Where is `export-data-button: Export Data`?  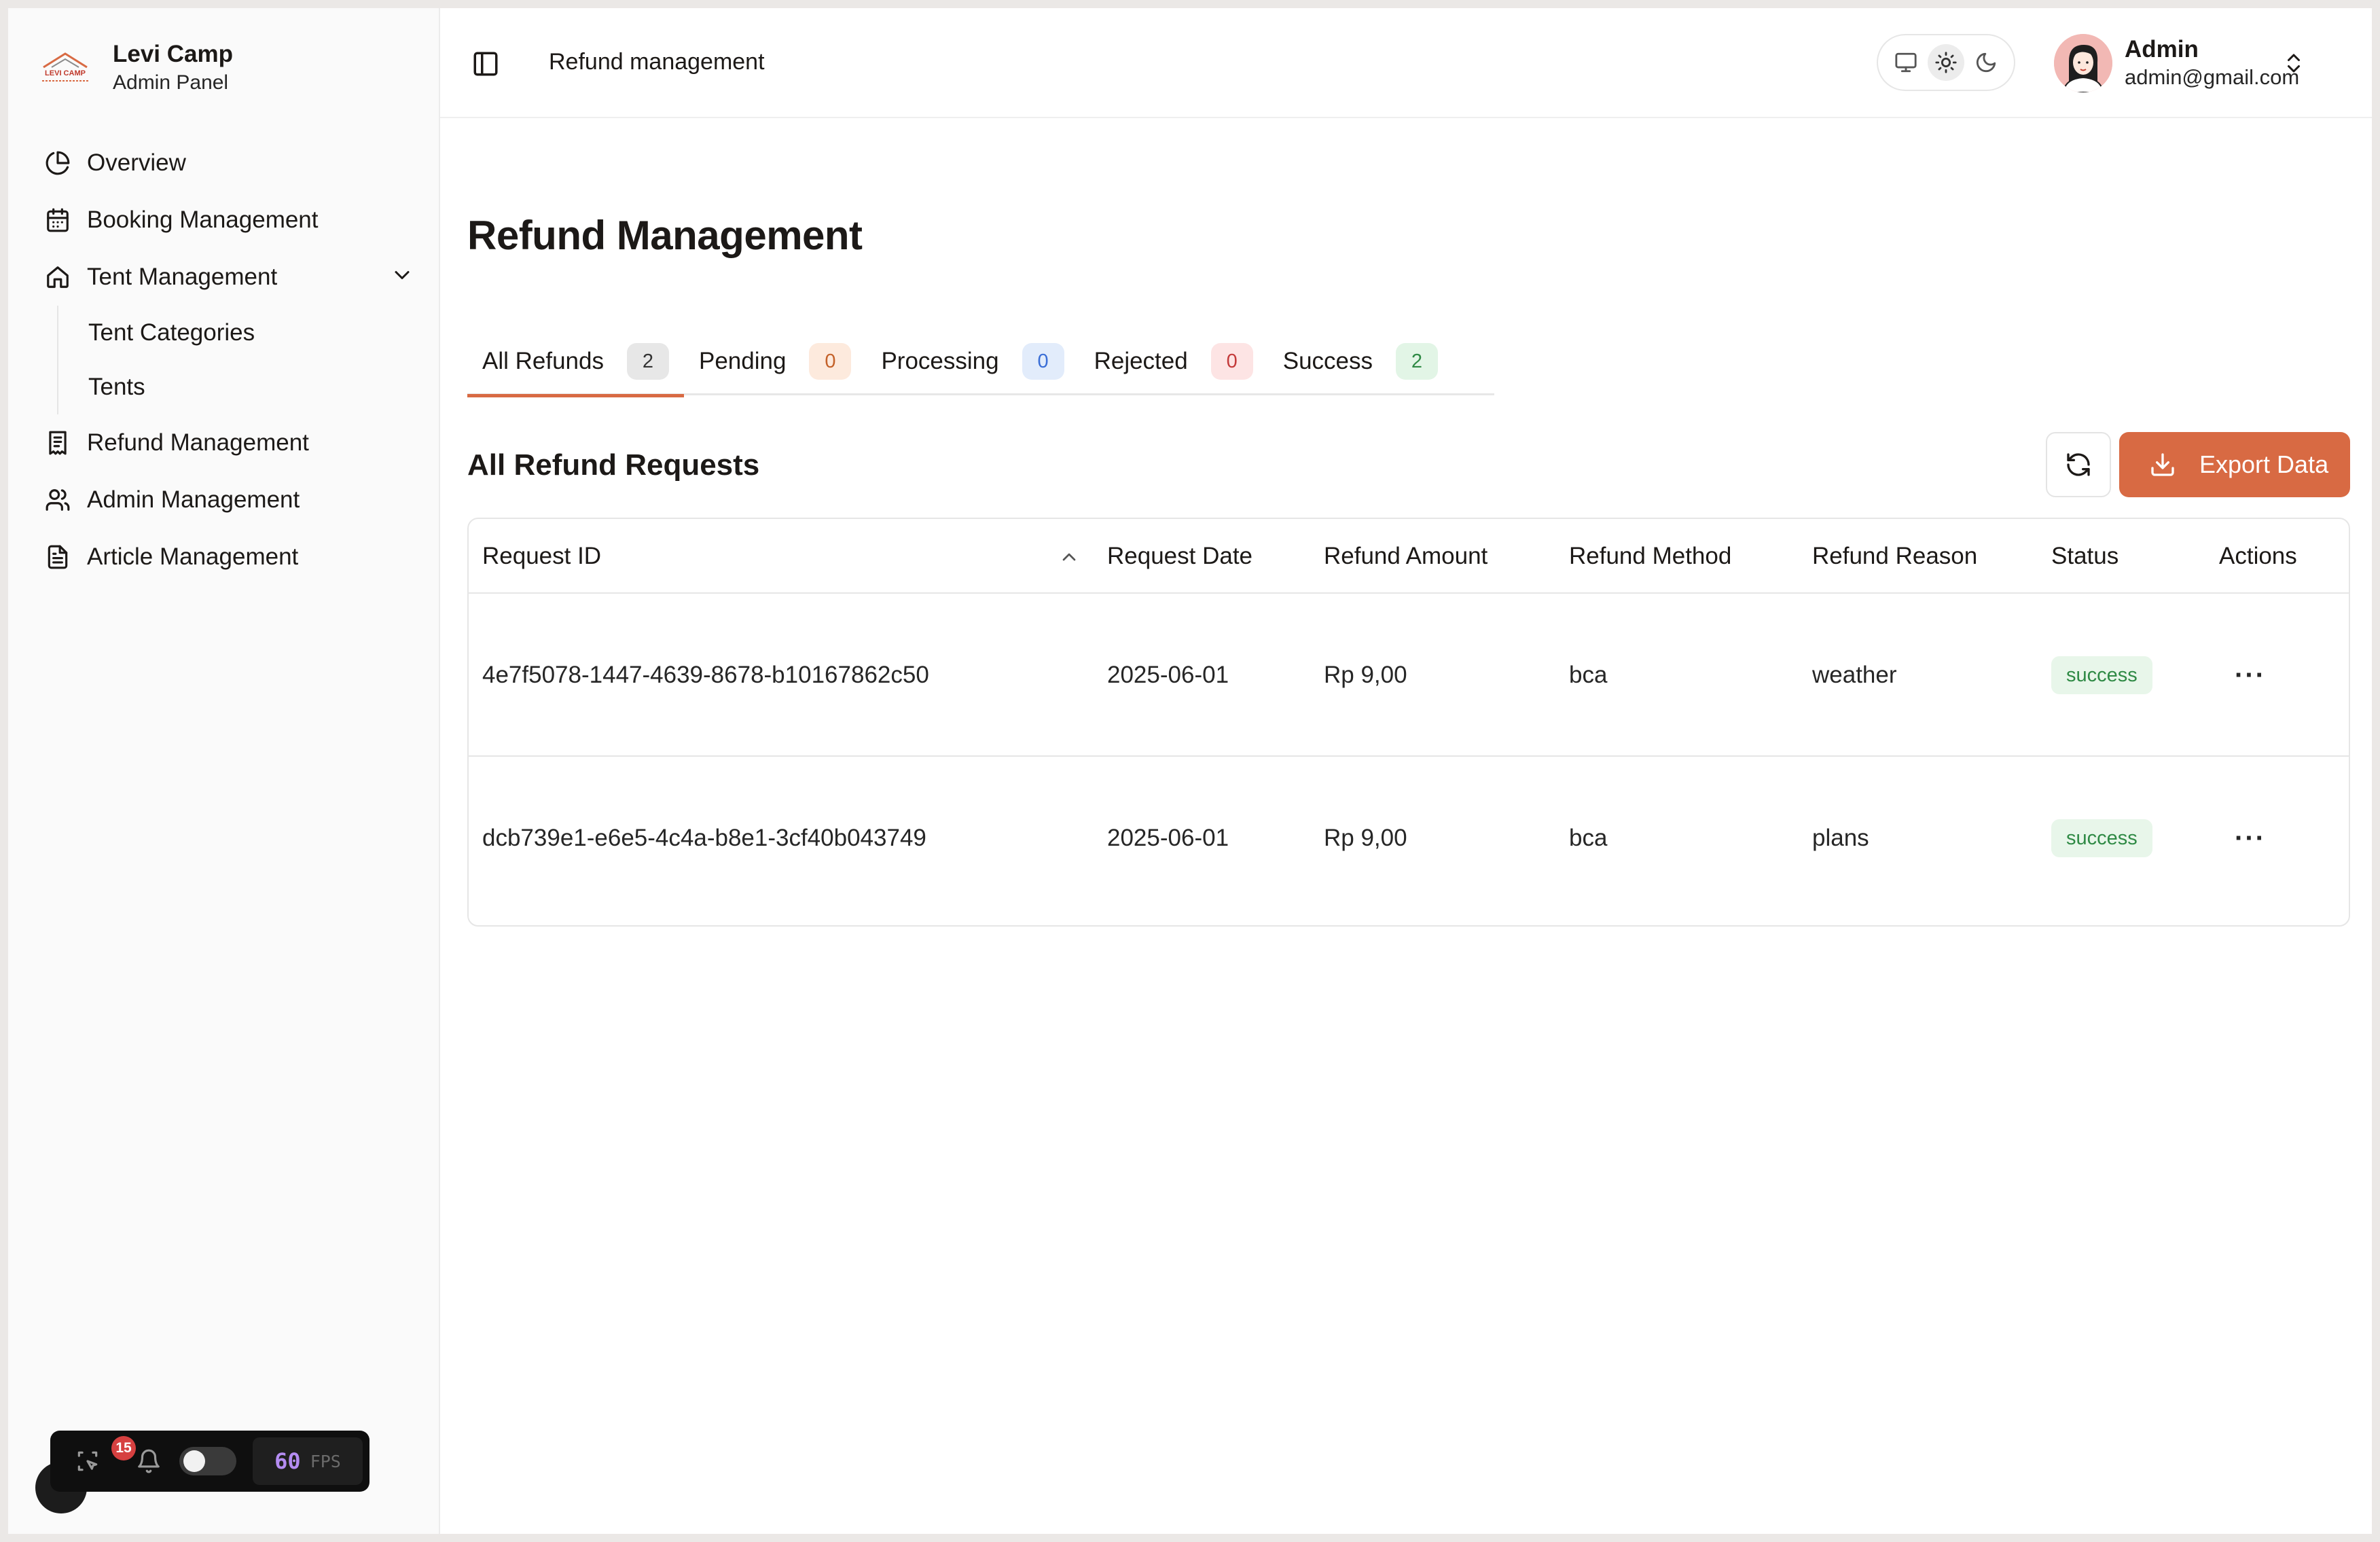
export-data-button: Export Data is located at coordinates (2234, 465).